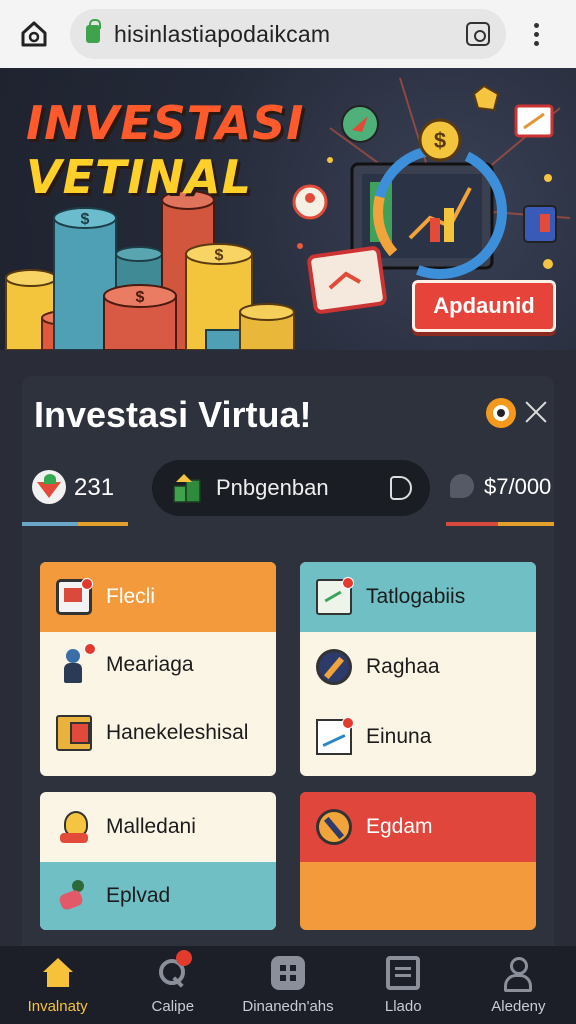 Image resolution: width=576 pixels, height=1024 pixels. I want to click on nav-item-search: Calipe, so click(172, 985).